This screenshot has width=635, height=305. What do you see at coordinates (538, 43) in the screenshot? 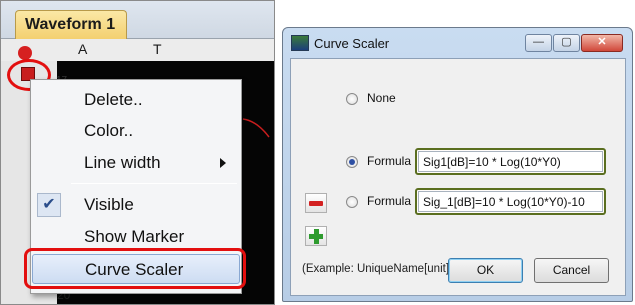
I see `minimize-button: —` at bounding box center [538, 43].